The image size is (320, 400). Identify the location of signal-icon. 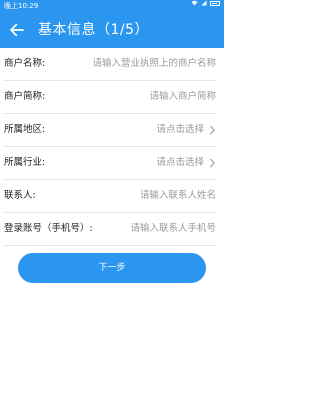
(204, 3).